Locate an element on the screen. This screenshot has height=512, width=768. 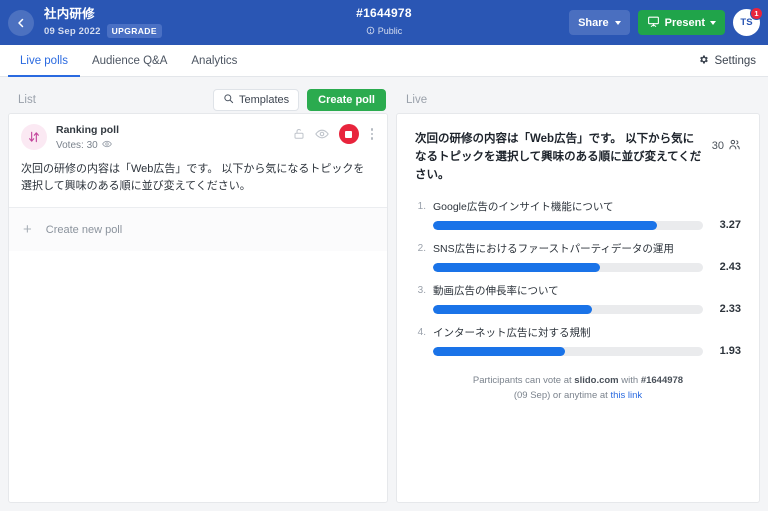
option-rank: 3. is located at coordinates (421, 290).